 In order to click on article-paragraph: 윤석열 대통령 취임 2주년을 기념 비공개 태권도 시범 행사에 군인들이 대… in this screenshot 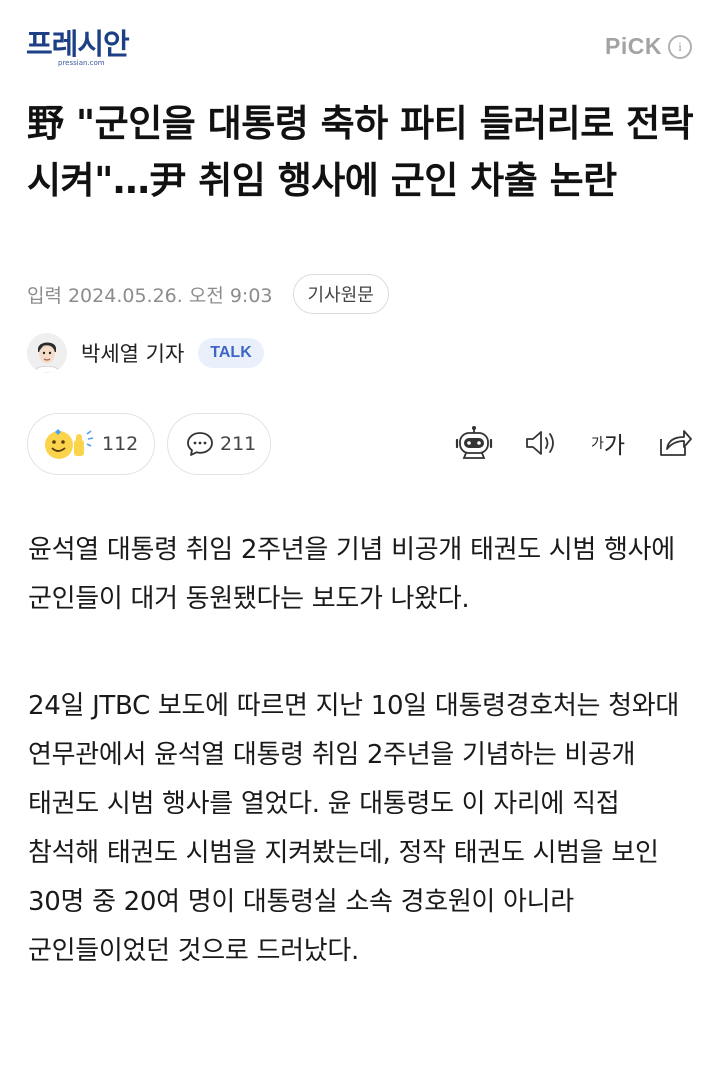, I will do `click(351, 574)`.